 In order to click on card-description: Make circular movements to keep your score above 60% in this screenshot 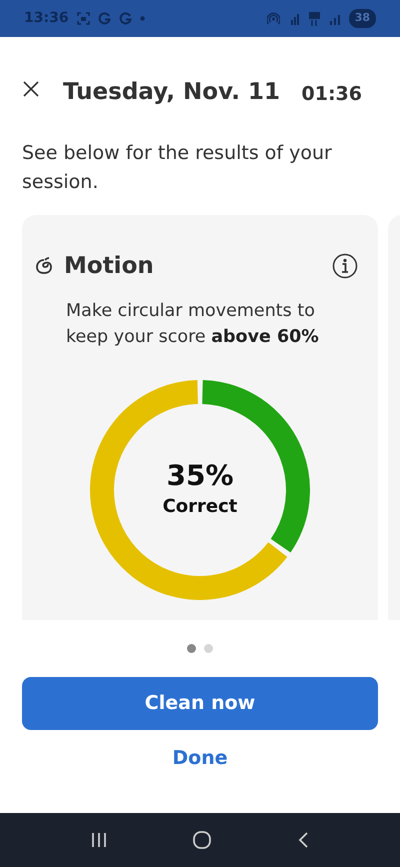, I will do `click(192, 324)`.